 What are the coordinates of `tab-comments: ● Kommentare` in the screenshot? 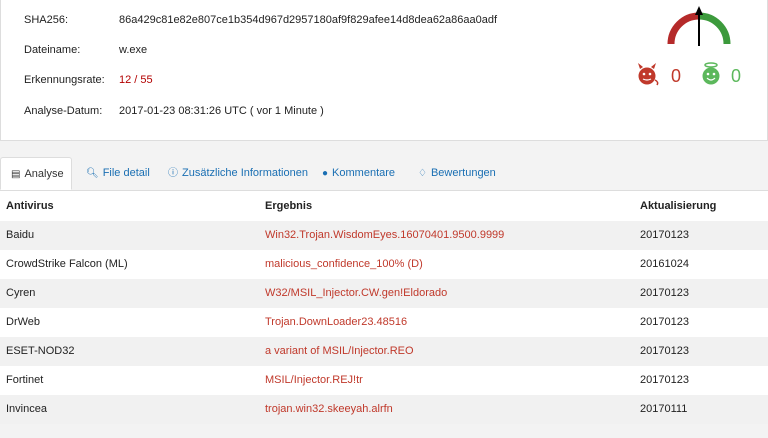 It's located at (358, 173).